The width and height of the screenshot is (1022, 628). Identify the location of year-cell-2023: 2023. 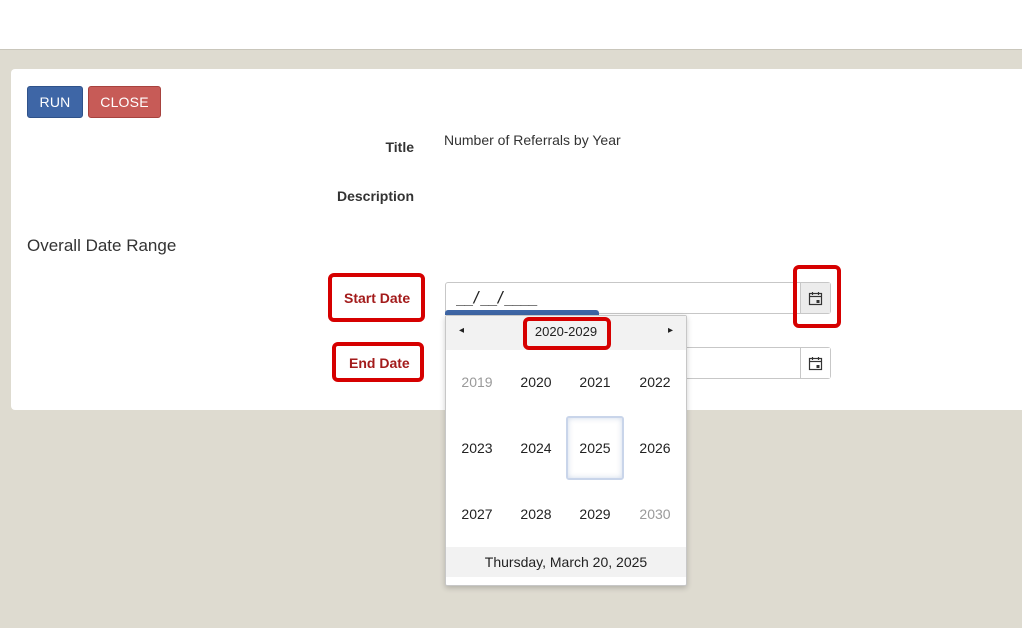
(477, 448).